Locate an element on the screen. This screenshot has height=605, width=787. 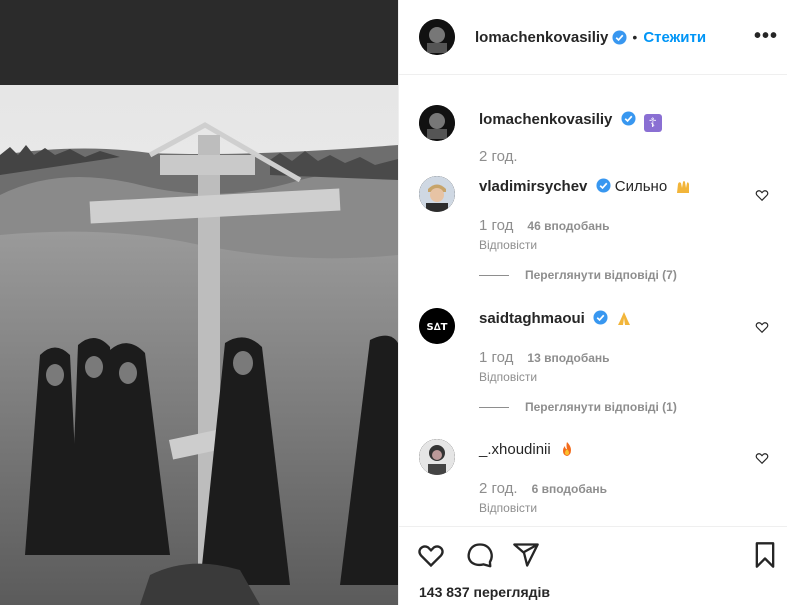
view-replies-button: Переглянути відповіді (1) is located at coordinates (614, 407).